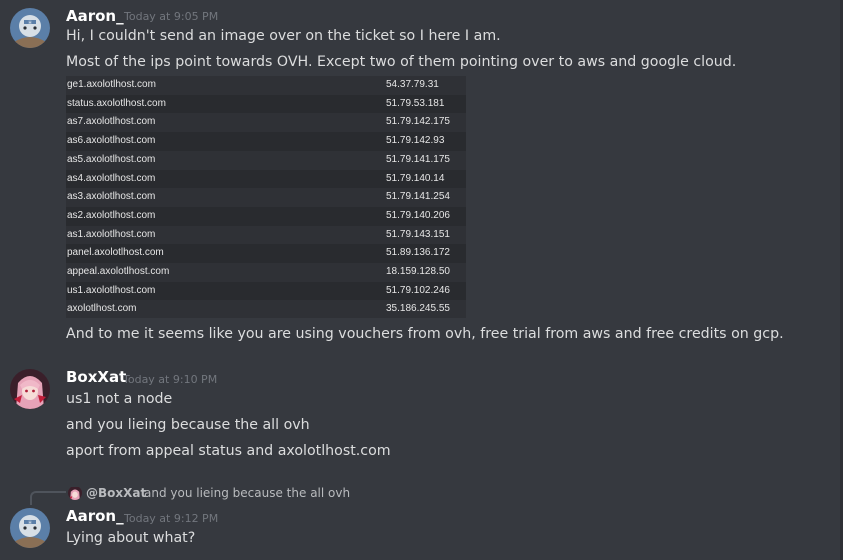 The image size is (843, 560). Describe the element at coordinates (266, 104) in the screenshot. I see `table-row: status.axolotlhost.com 51.79.53.181` at that location.